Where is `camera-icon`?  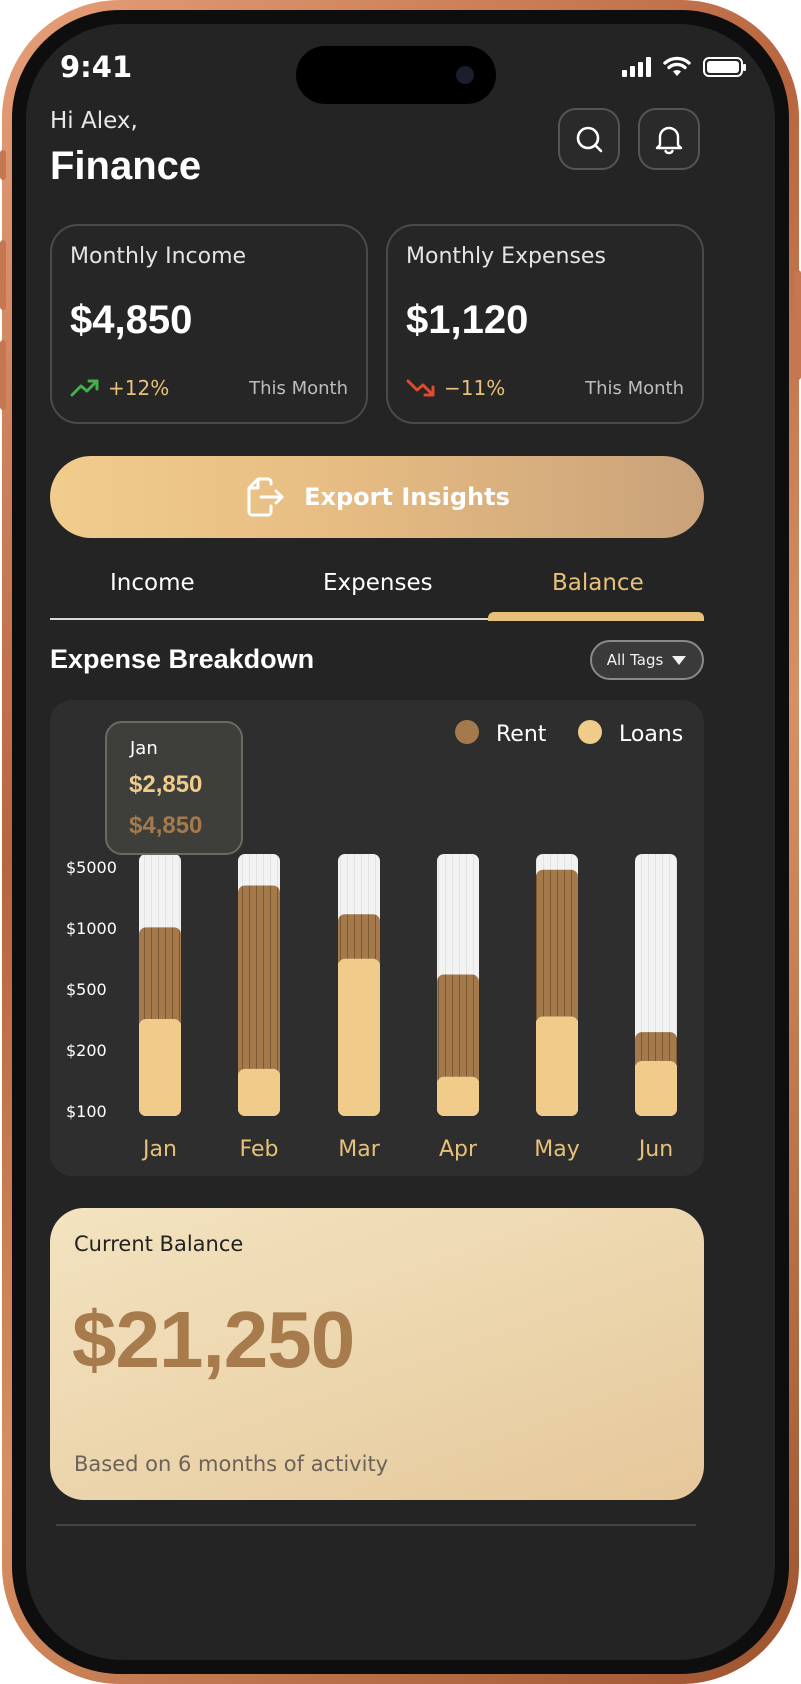
camera-icon is located at coordinates (465, 75).